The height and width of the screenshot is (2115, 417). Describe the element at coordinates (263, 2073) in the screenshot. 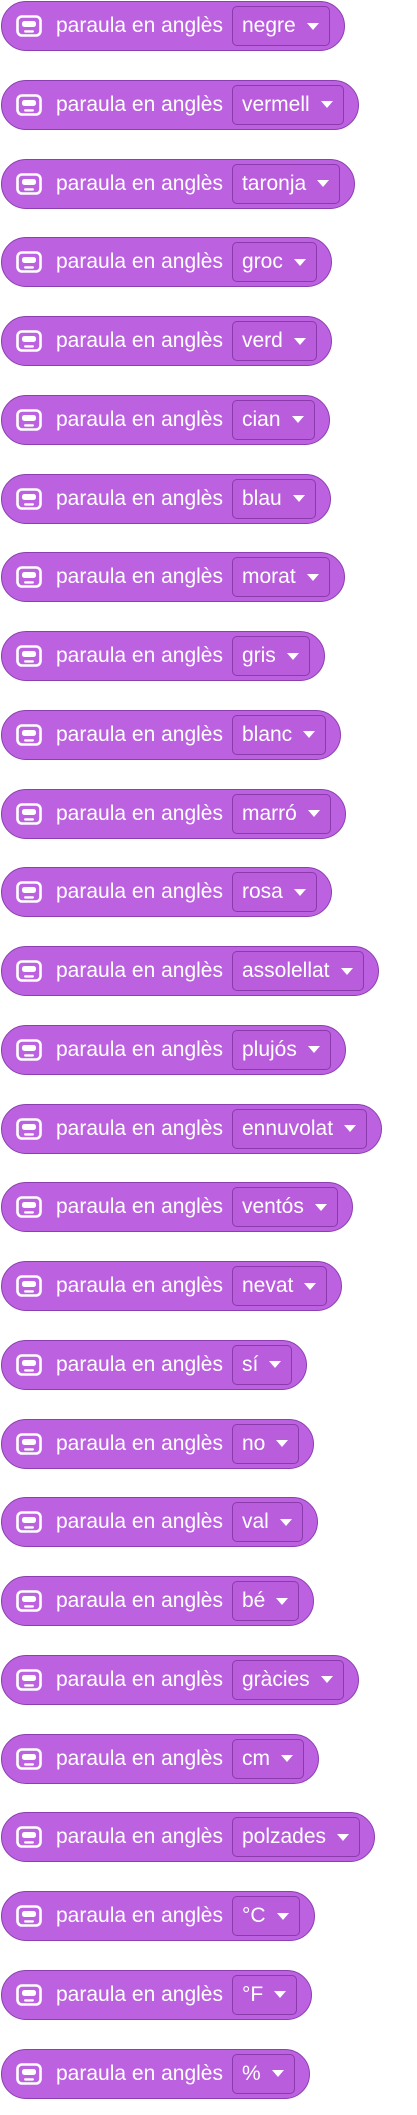

I see `word-dropdown: %` at that location.